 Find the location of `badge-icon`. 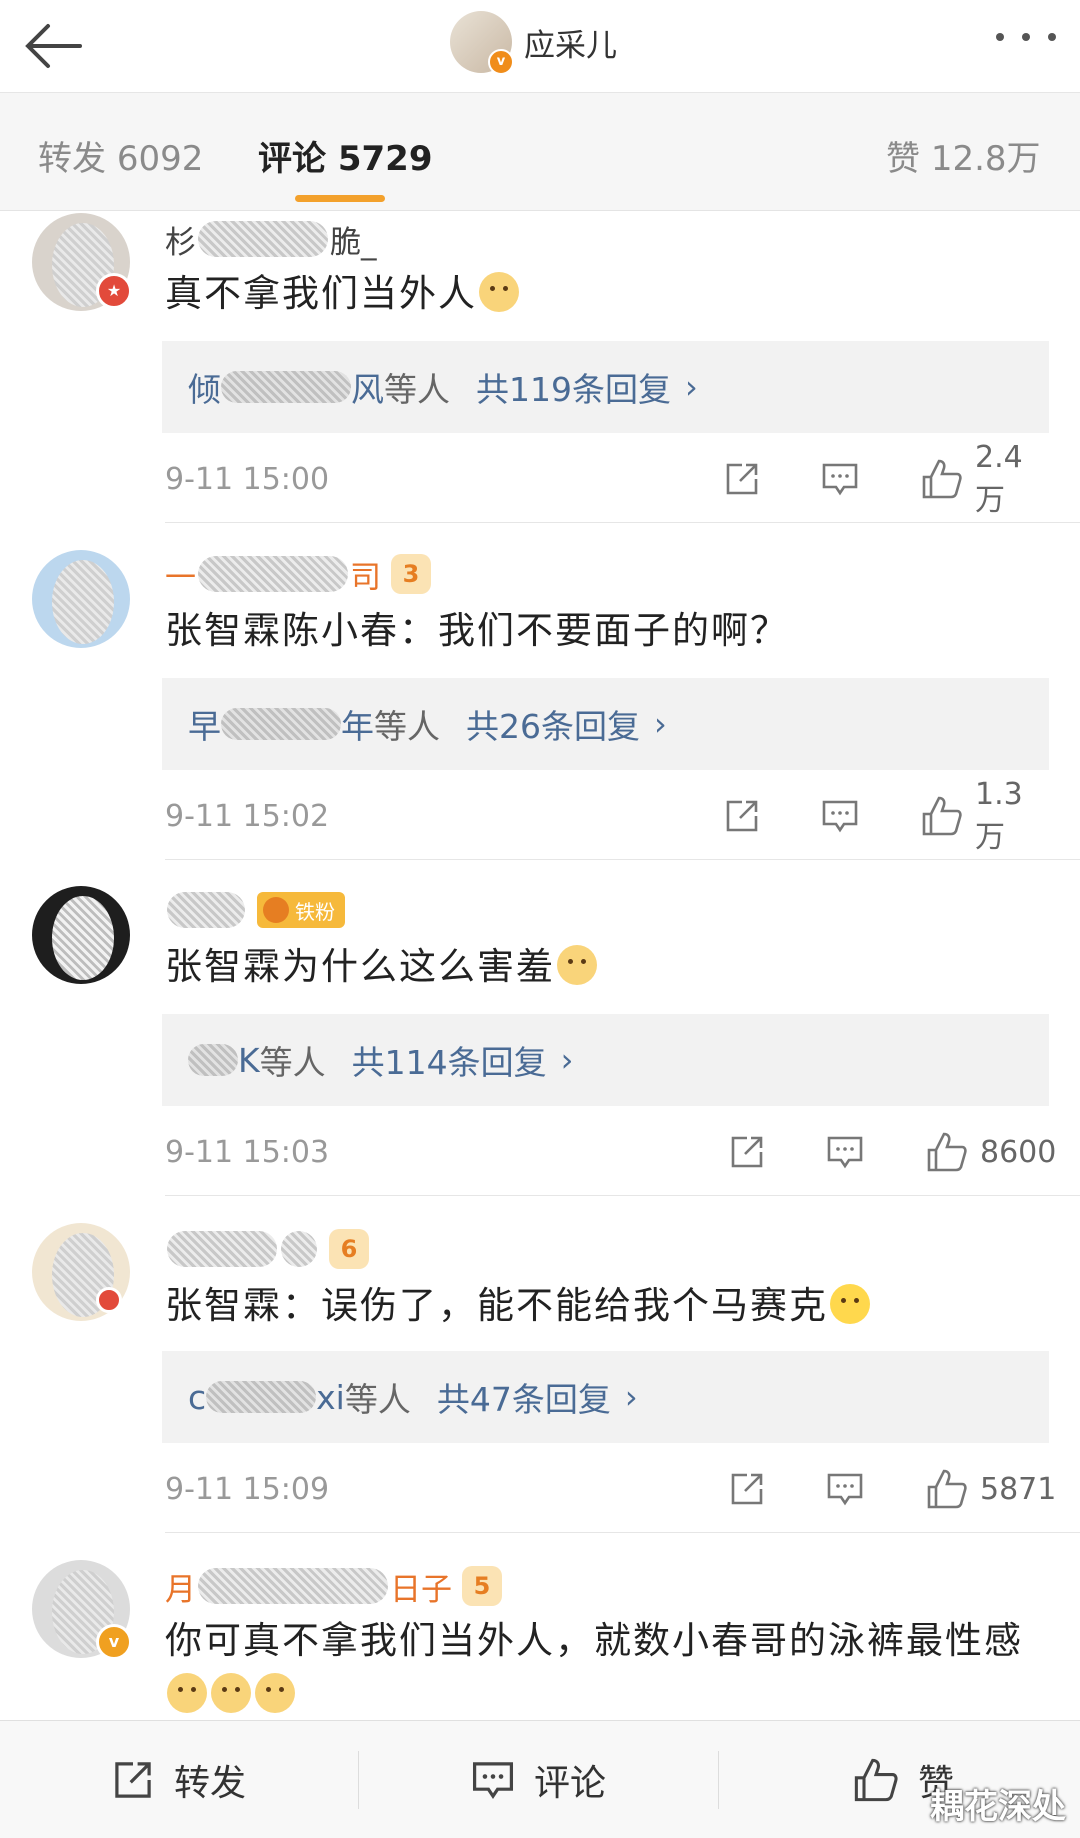

badge-icon is located at coordinates (109, 1300).